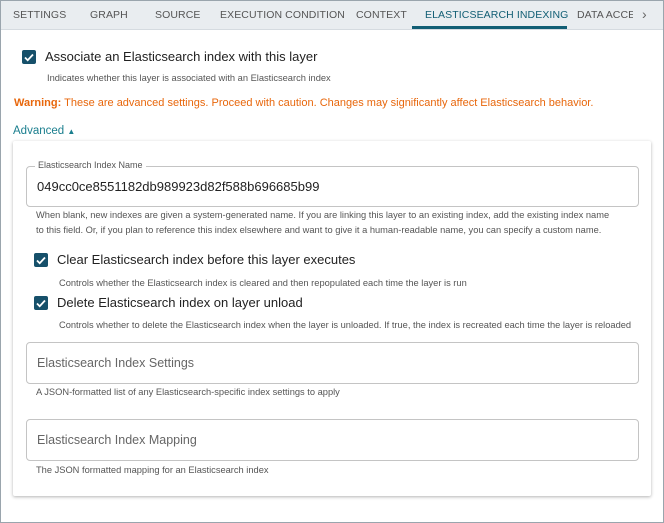 This screenshot has width=664, height=523. I want to click on index-mapping-placeholder: Elasticsearch Index Mapping, so click(117, 440).